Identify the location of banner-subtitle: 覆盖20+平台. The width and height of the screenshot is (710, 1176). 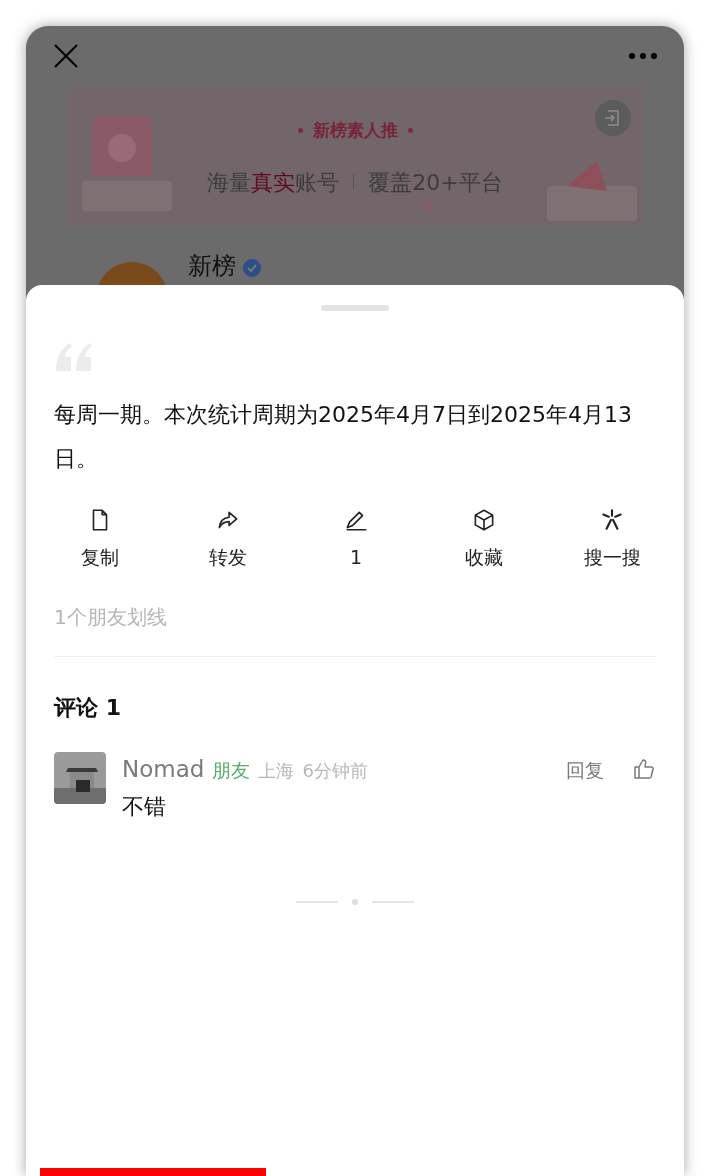
(435, 182).